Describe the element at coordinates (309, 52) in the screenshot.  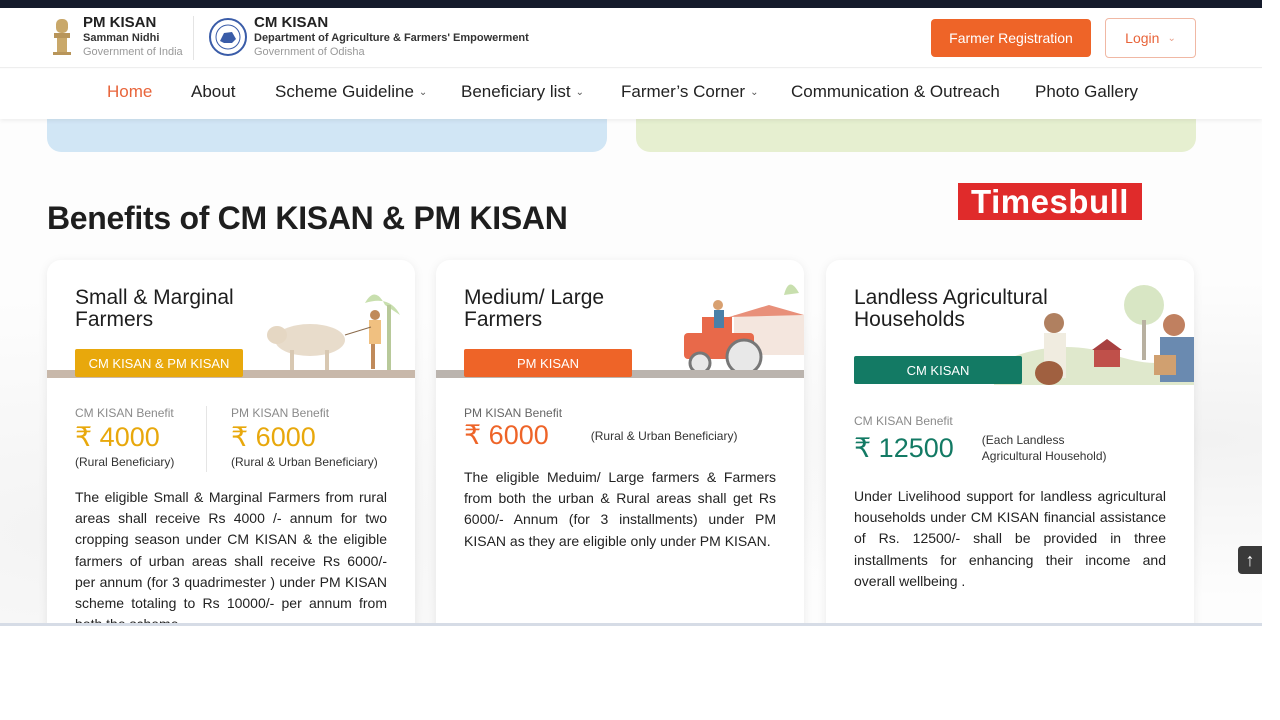
I see `cm-kisan-gov: Government of Odisha` at that location.